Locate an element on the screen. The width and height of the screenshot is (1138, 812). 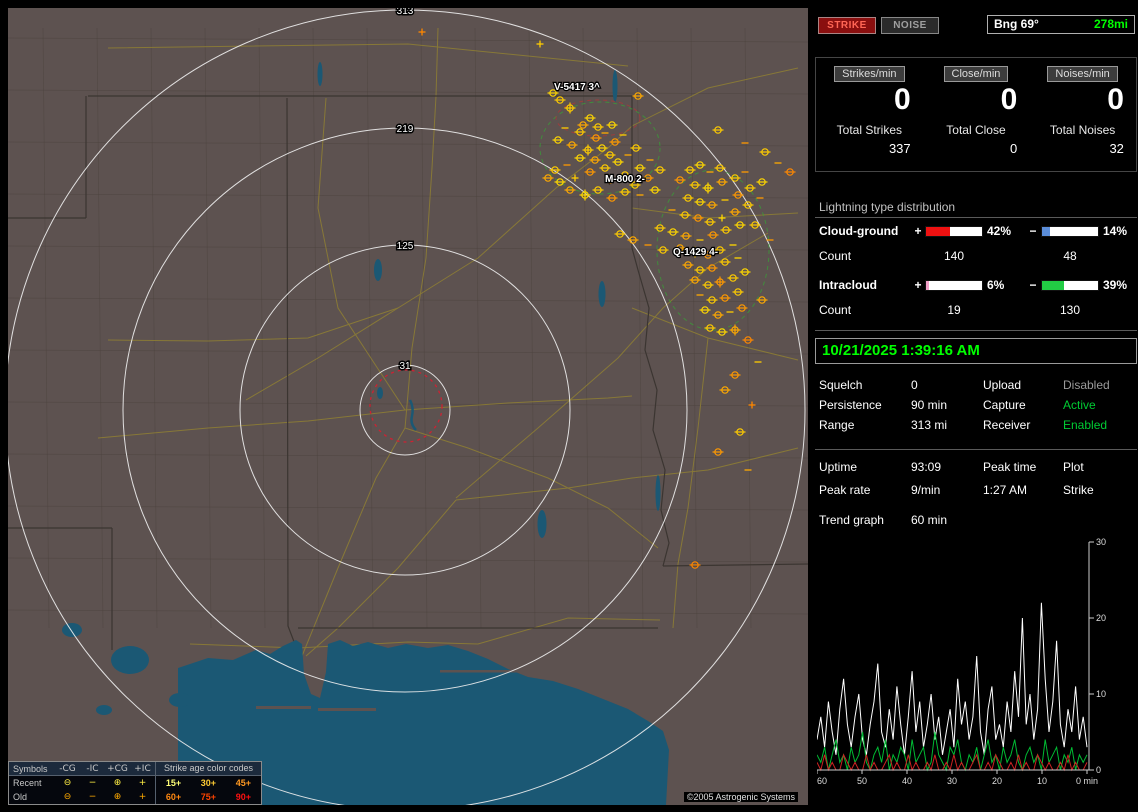
svg-text: 30 is located at coordinates (1101, 542).